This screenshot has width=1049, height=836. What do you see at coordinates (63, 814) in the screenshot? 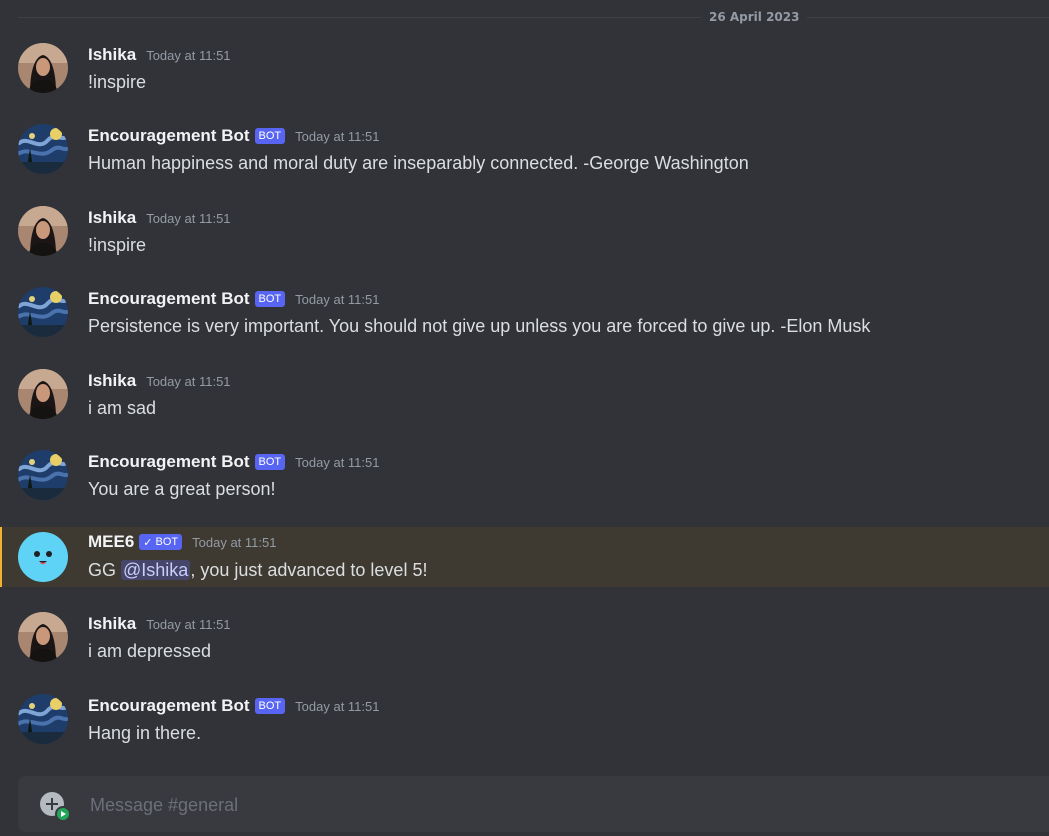
I see `play-badge-icon` at bounding box center [63, 814].